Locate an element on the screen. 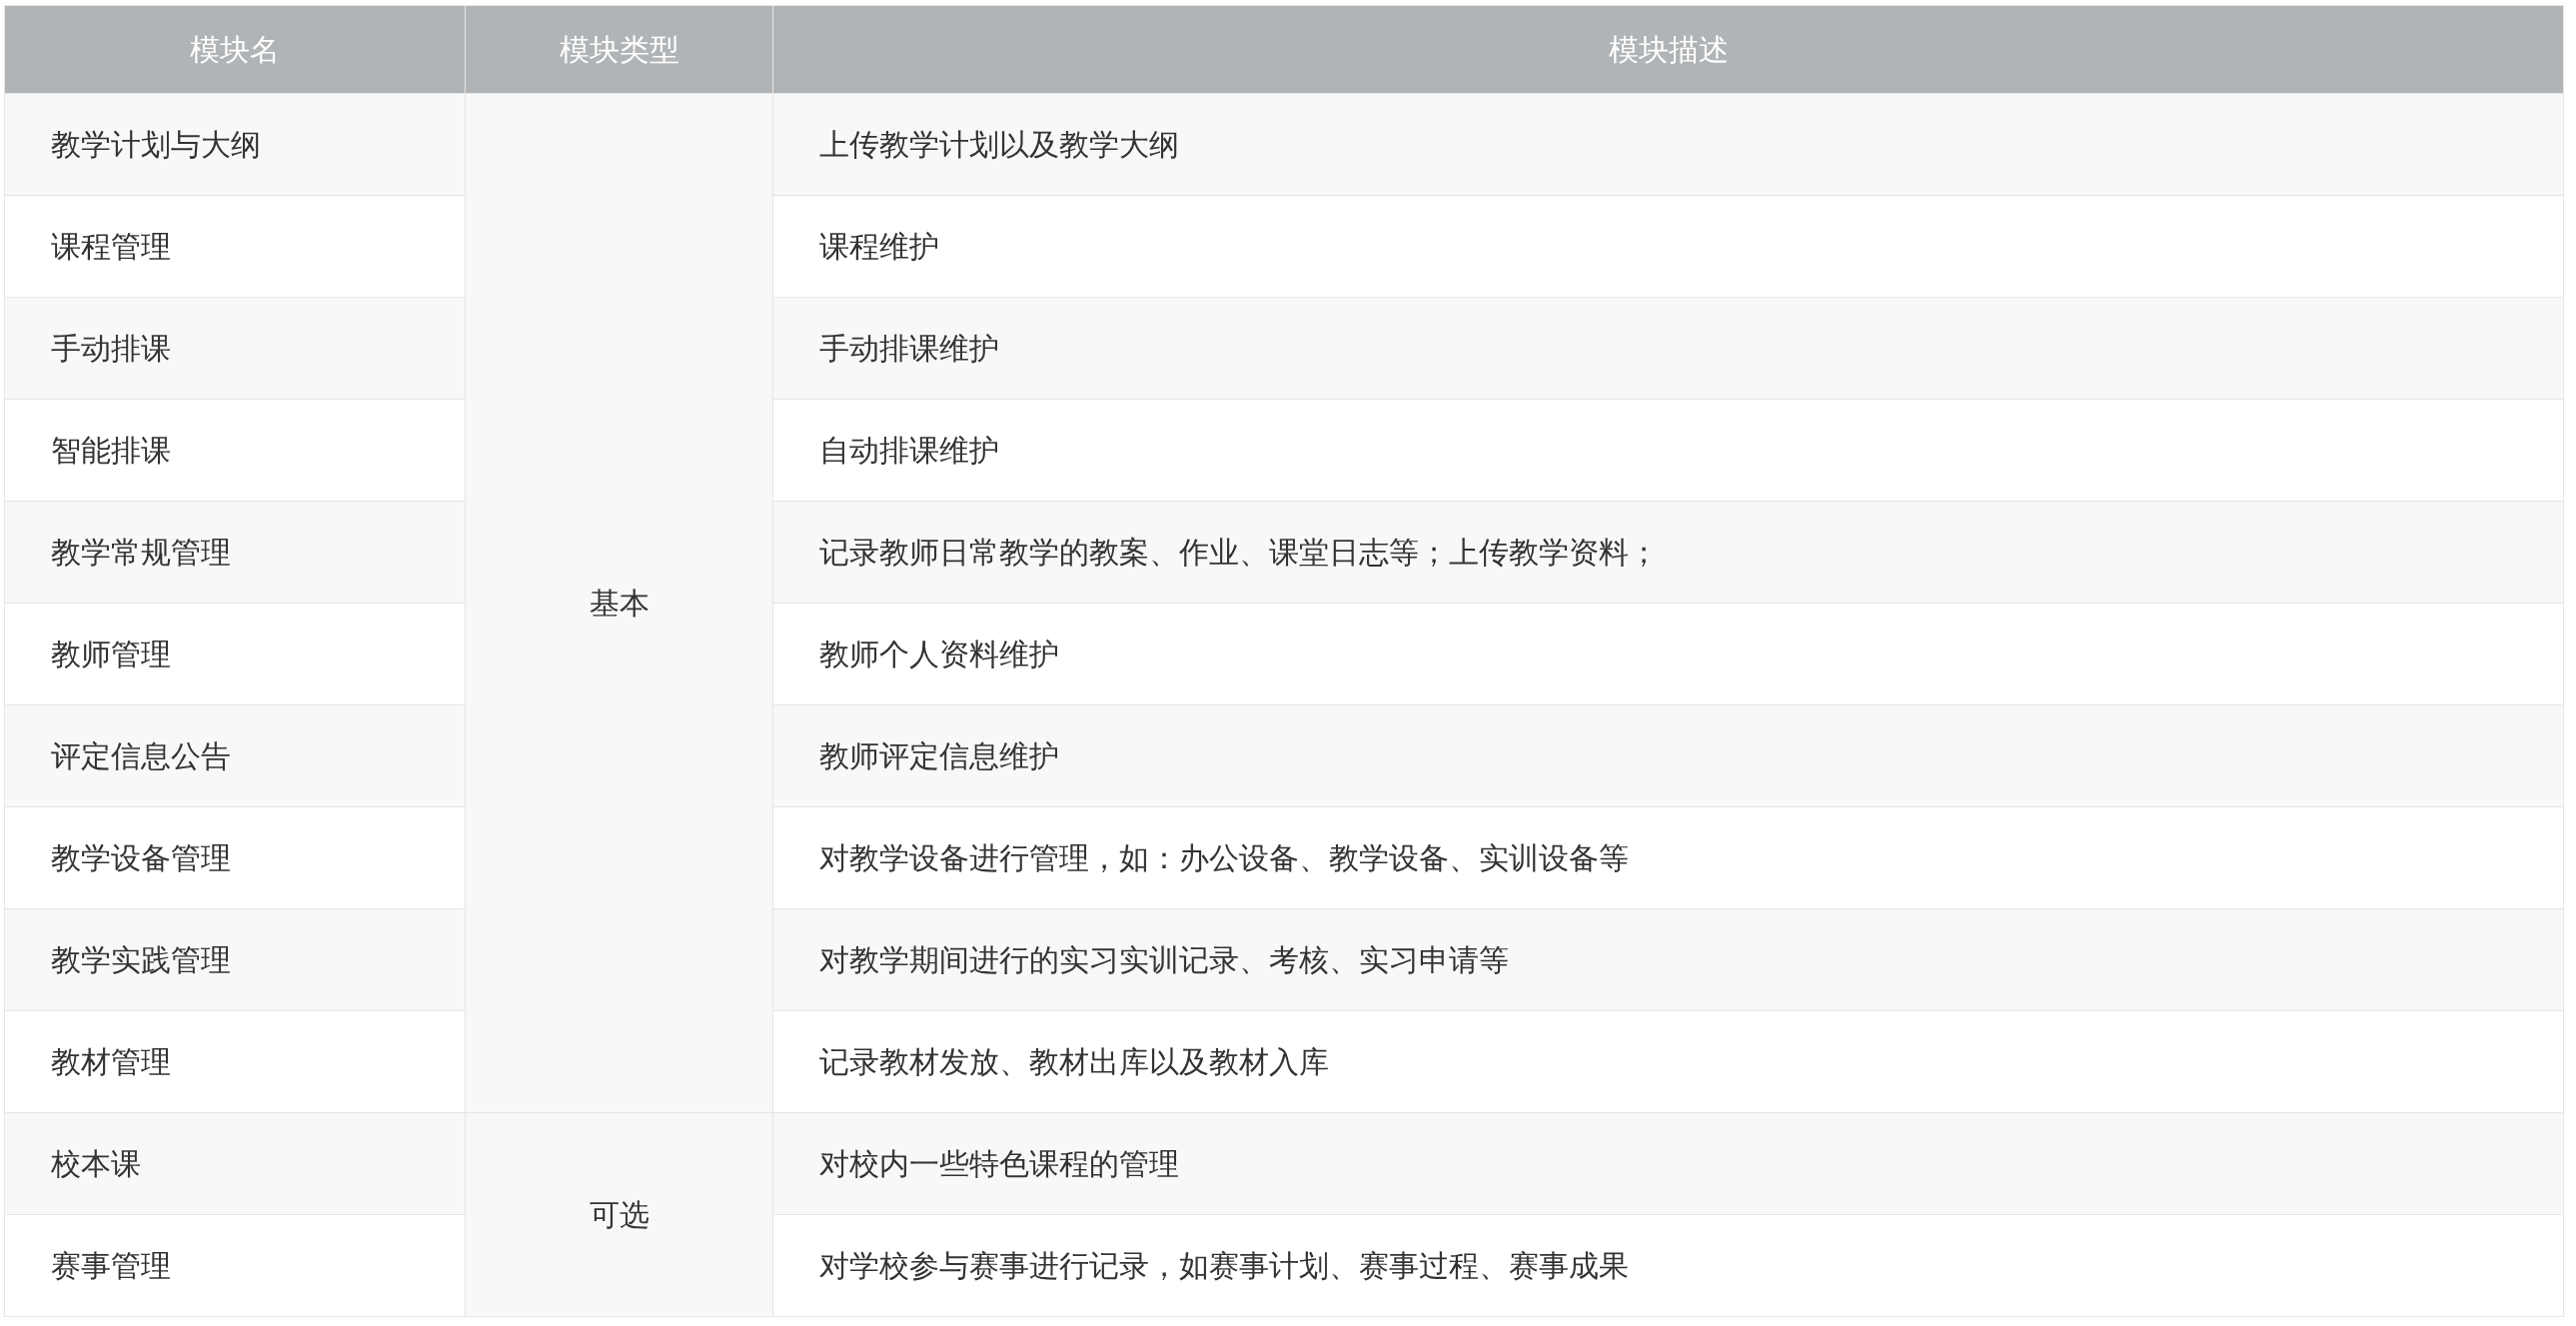  table-cell: 教学计划与大纲 is located at coordinates (235, 144).